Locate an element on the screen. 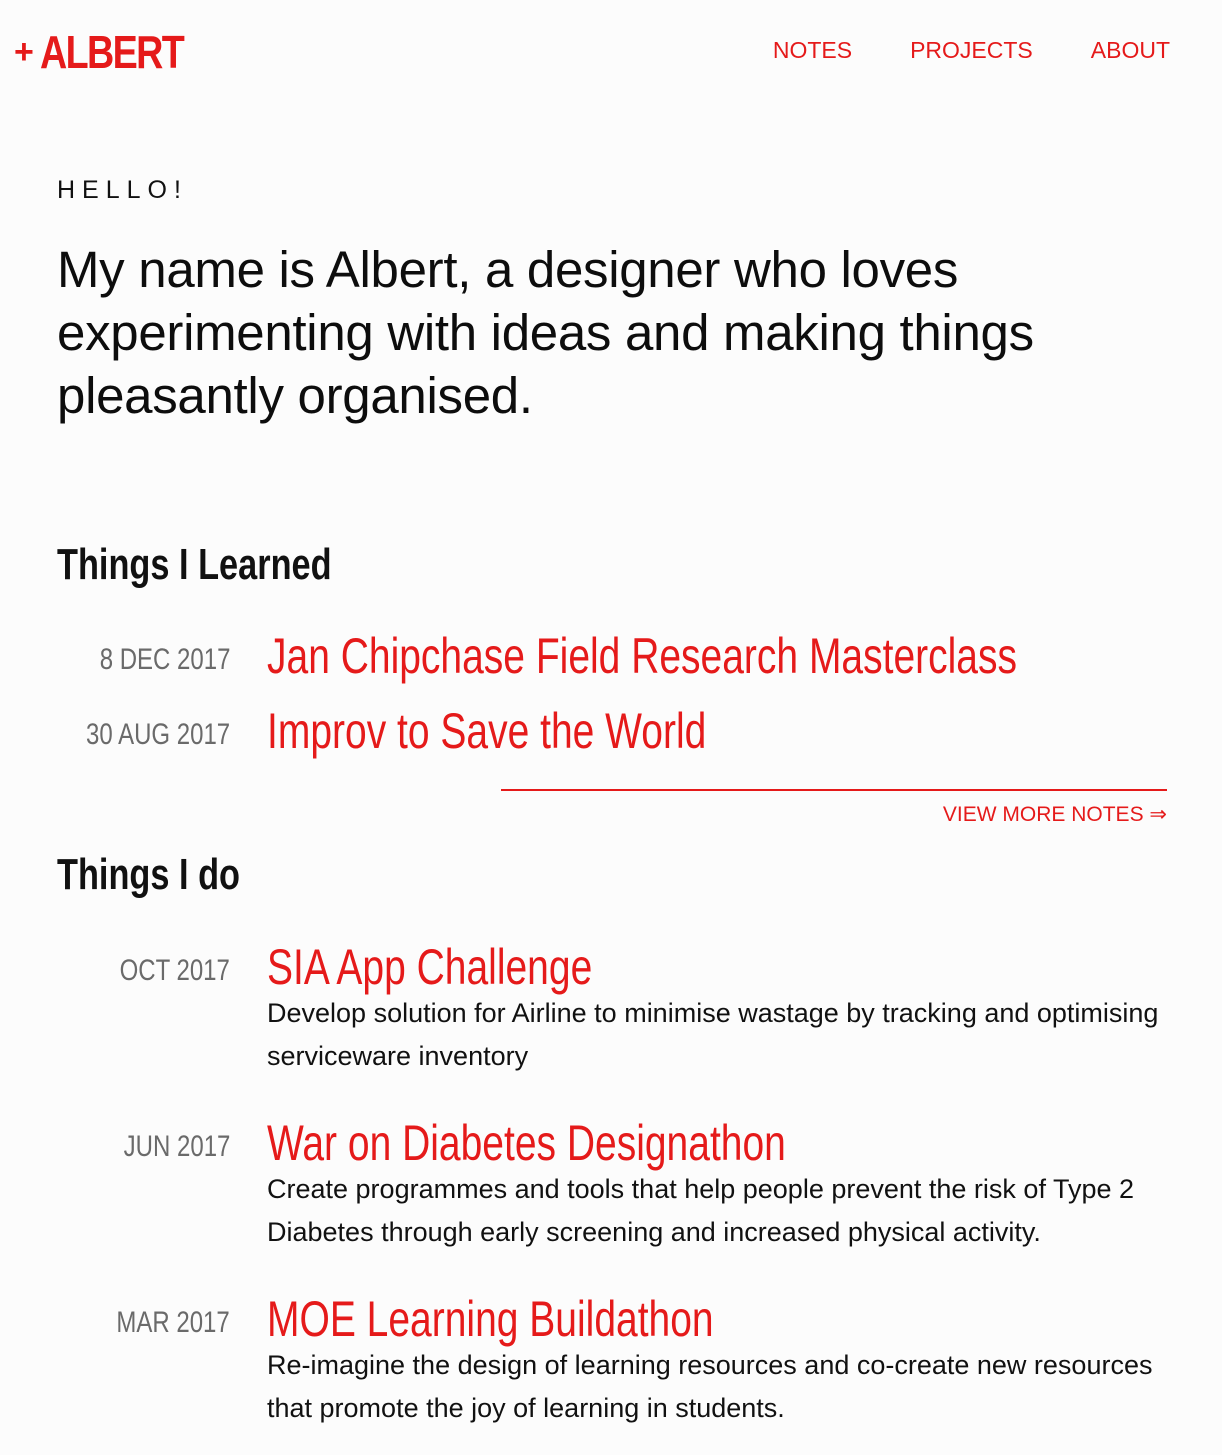 This screenshot has height=1455, width=1222. nav-notes: NOTES is located at coordinates (812, 50).